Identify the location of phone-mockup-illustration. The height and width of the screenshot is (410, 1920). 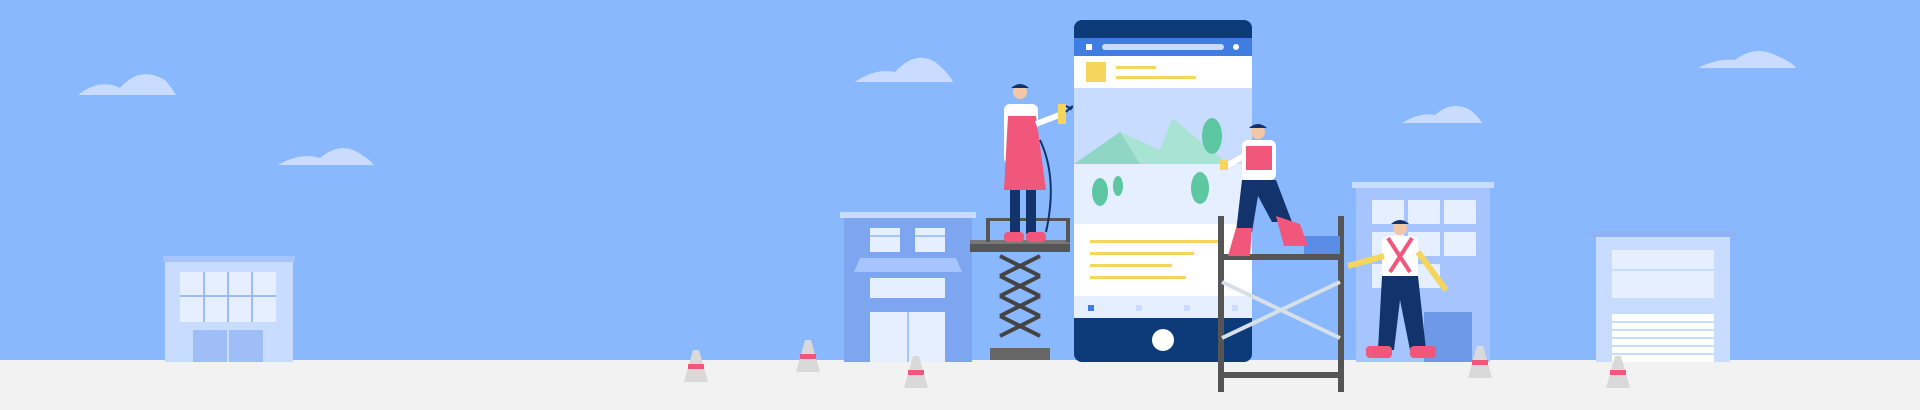
(1163, 191).